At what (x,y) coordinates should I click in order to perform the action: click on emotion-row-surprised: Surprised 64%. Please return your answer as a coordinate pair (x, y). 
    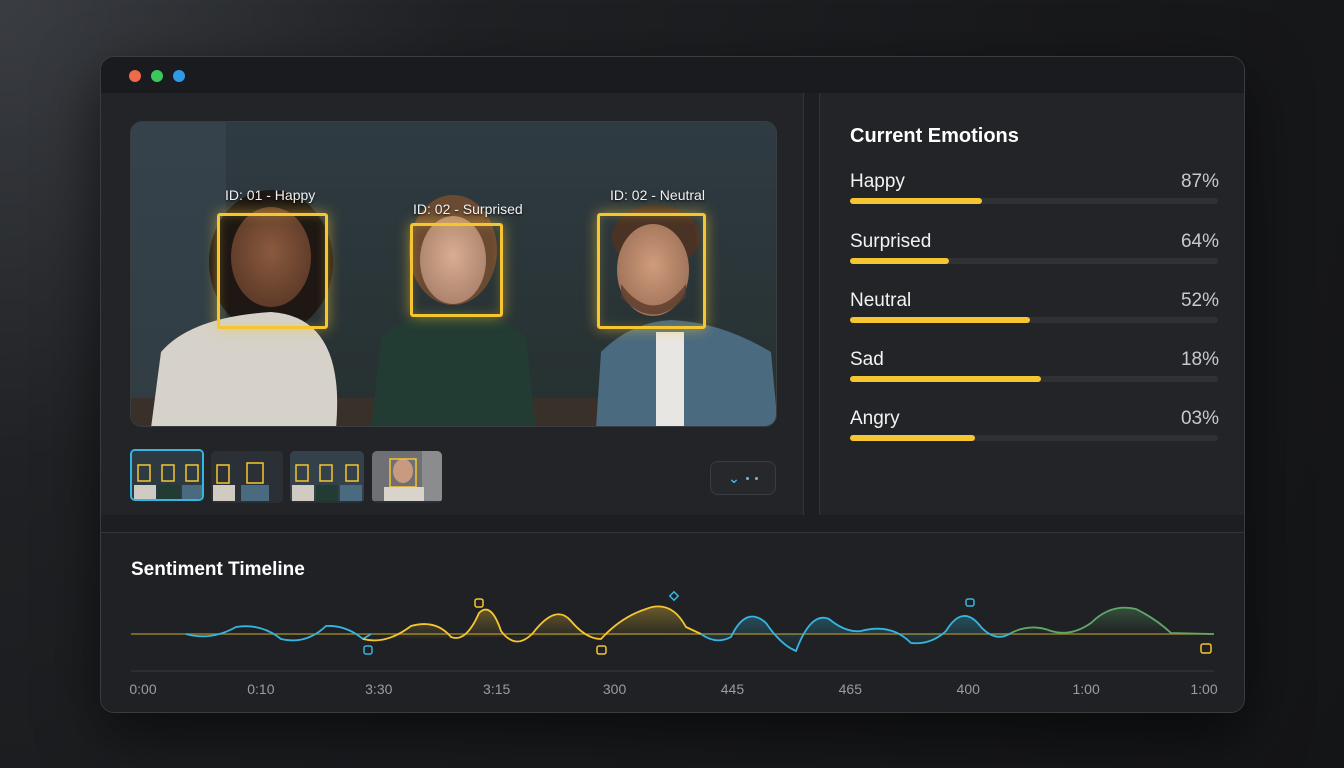
    Looking at the image, I should click on (1034, 251).